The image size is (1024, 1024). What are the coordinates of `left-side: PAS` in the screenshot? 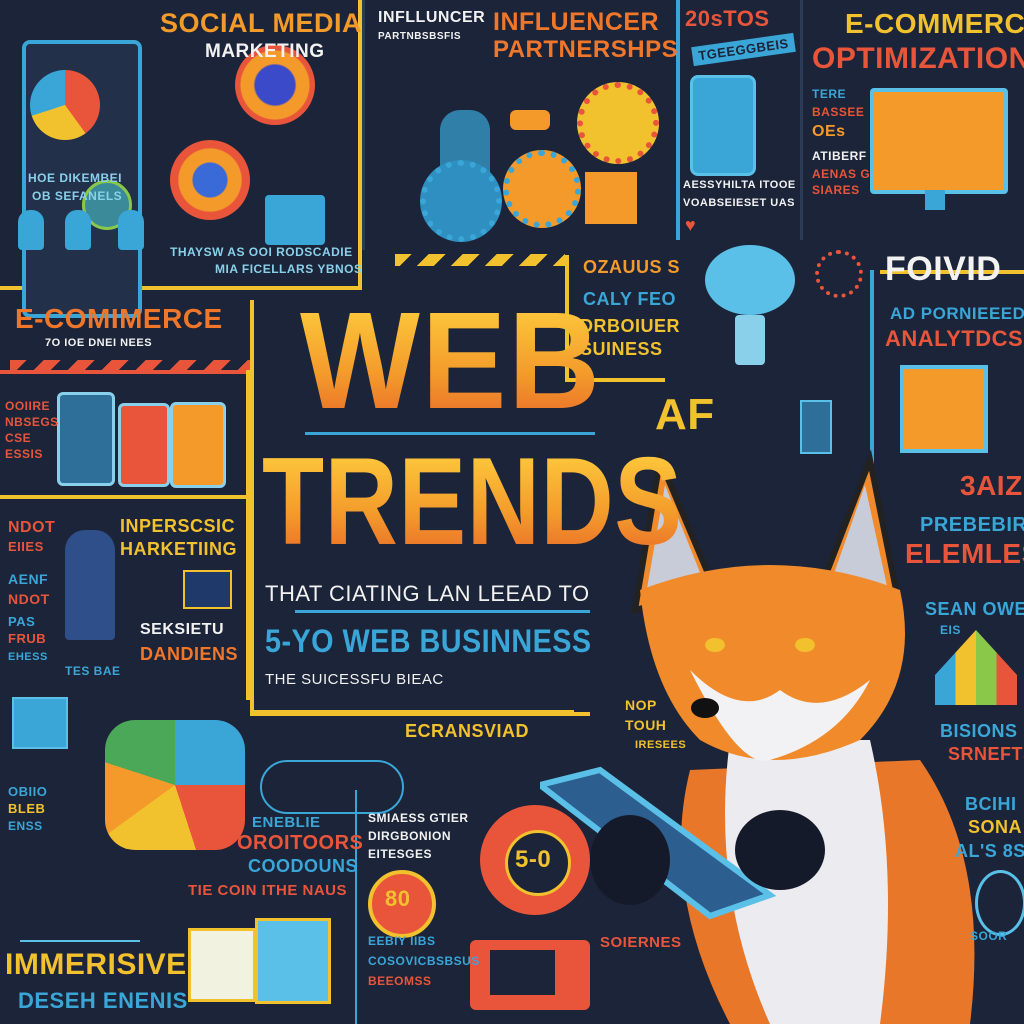 It's located at (22, 621).